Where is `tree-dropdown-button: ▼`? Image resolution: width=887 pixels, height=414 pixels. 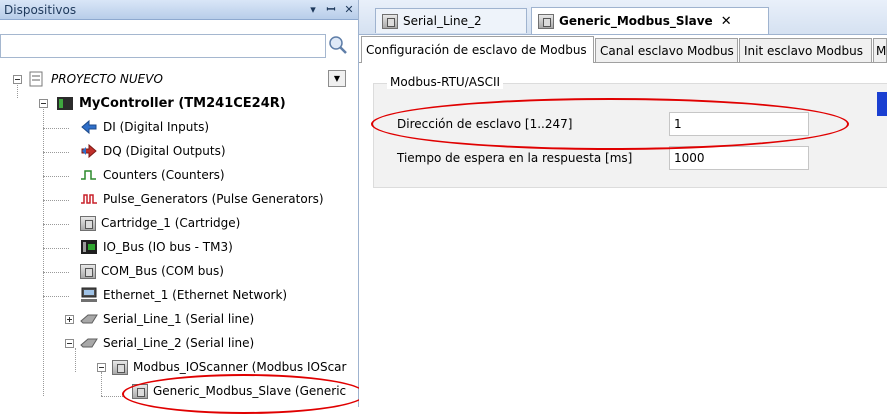 tree-dropdown-button: ▼ is located at coordinates (337, 78).